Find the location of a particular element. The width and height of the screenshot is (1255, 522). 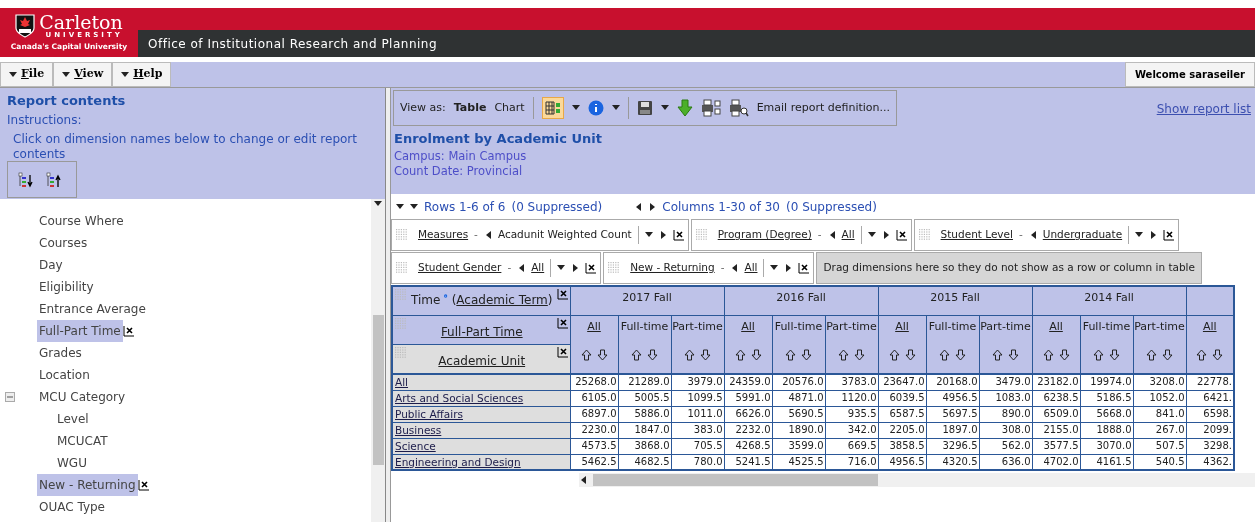

tree-item: Grades is located at coordinates (60, 353).